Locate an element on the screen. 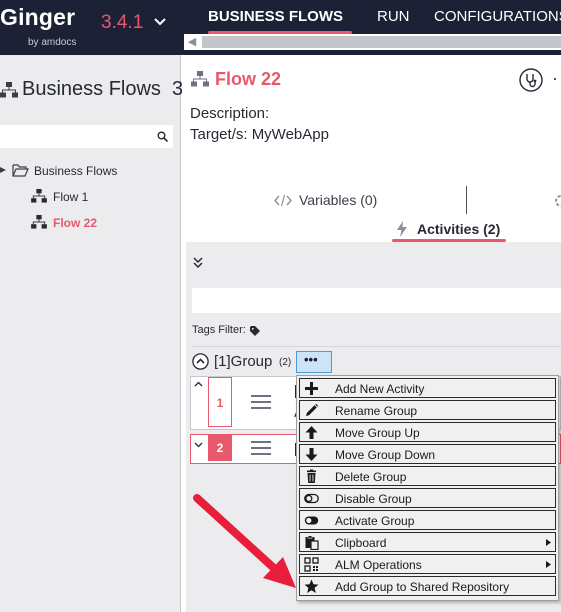  menu-item-label: Add Group to Shared Repository is located at coordinates (422, 587).